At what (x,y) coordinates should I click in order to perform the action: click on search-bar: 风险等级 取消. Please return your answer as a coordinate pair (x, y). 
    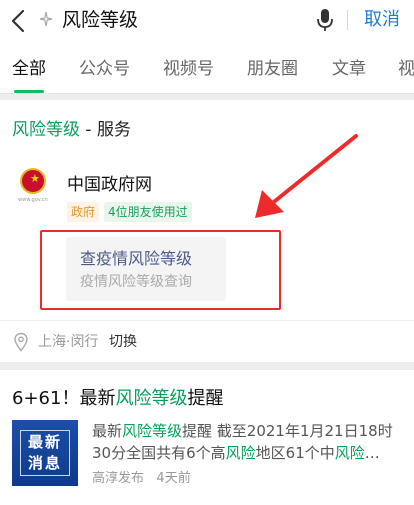
    Looking at the image, I should click on (207, 22).